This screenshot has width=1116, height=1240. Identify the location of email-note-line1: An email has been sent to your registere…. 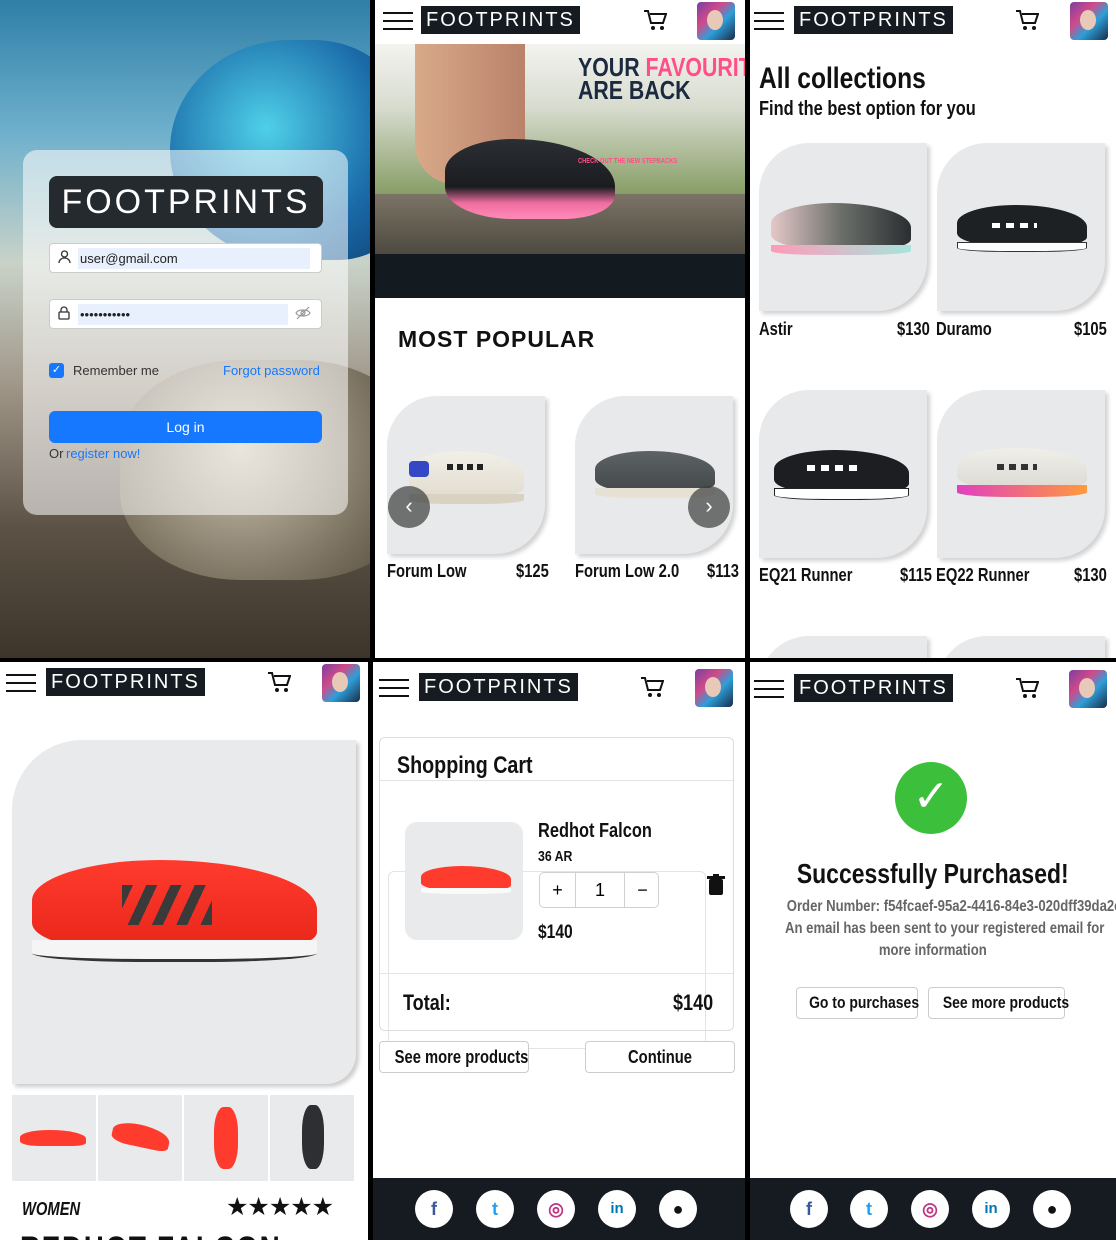
(945, 928).